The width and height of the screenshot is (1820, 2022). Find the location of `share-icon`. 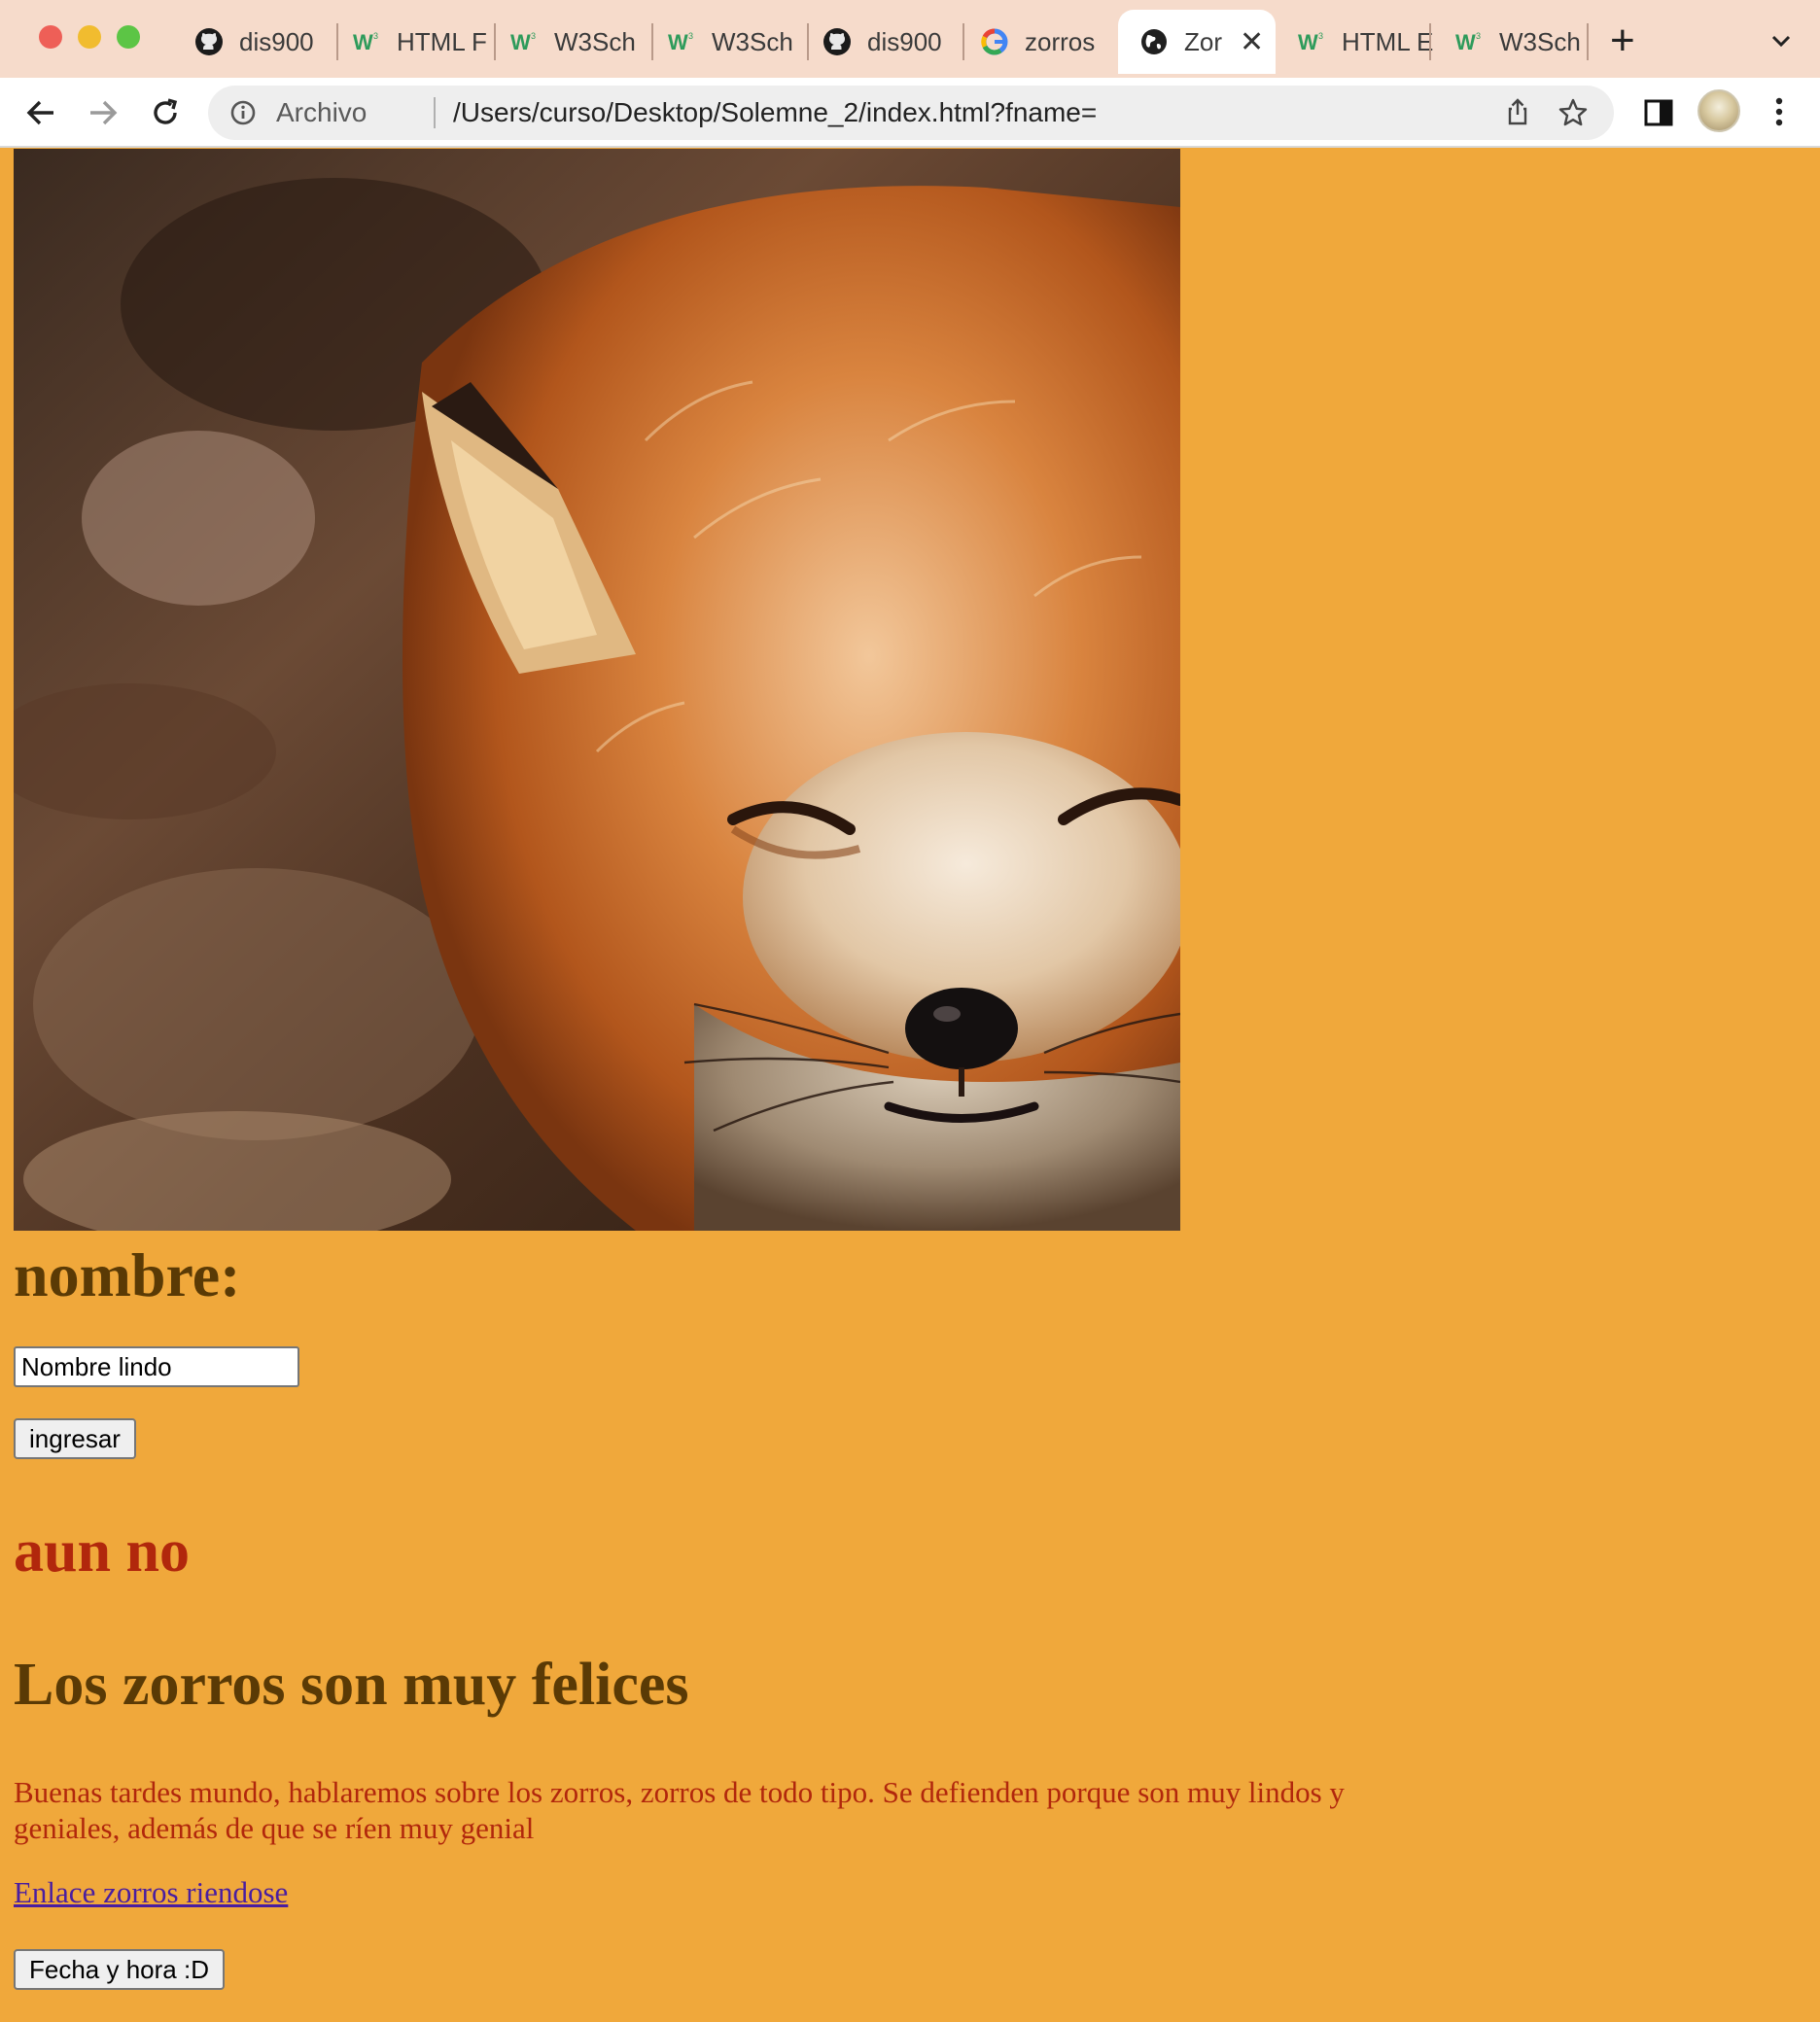

share-icon is located at coordinates (1517, 114).